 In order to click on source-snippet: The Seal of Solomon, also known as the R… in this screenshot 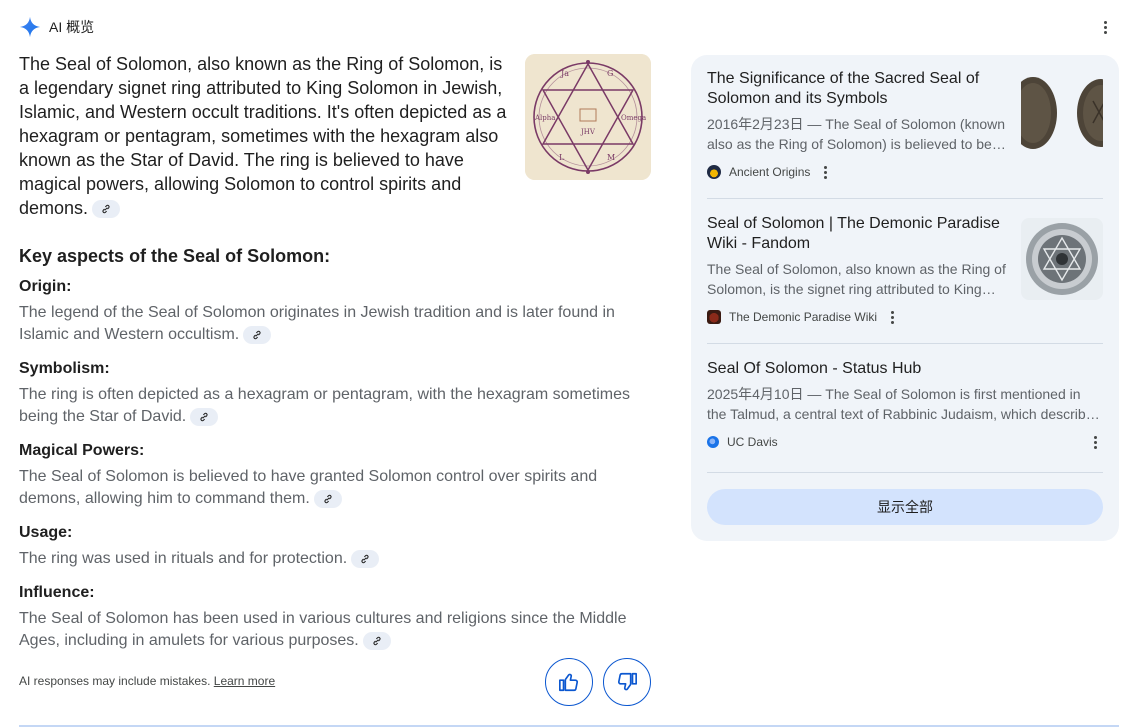, I will do `click(856, 279)`.